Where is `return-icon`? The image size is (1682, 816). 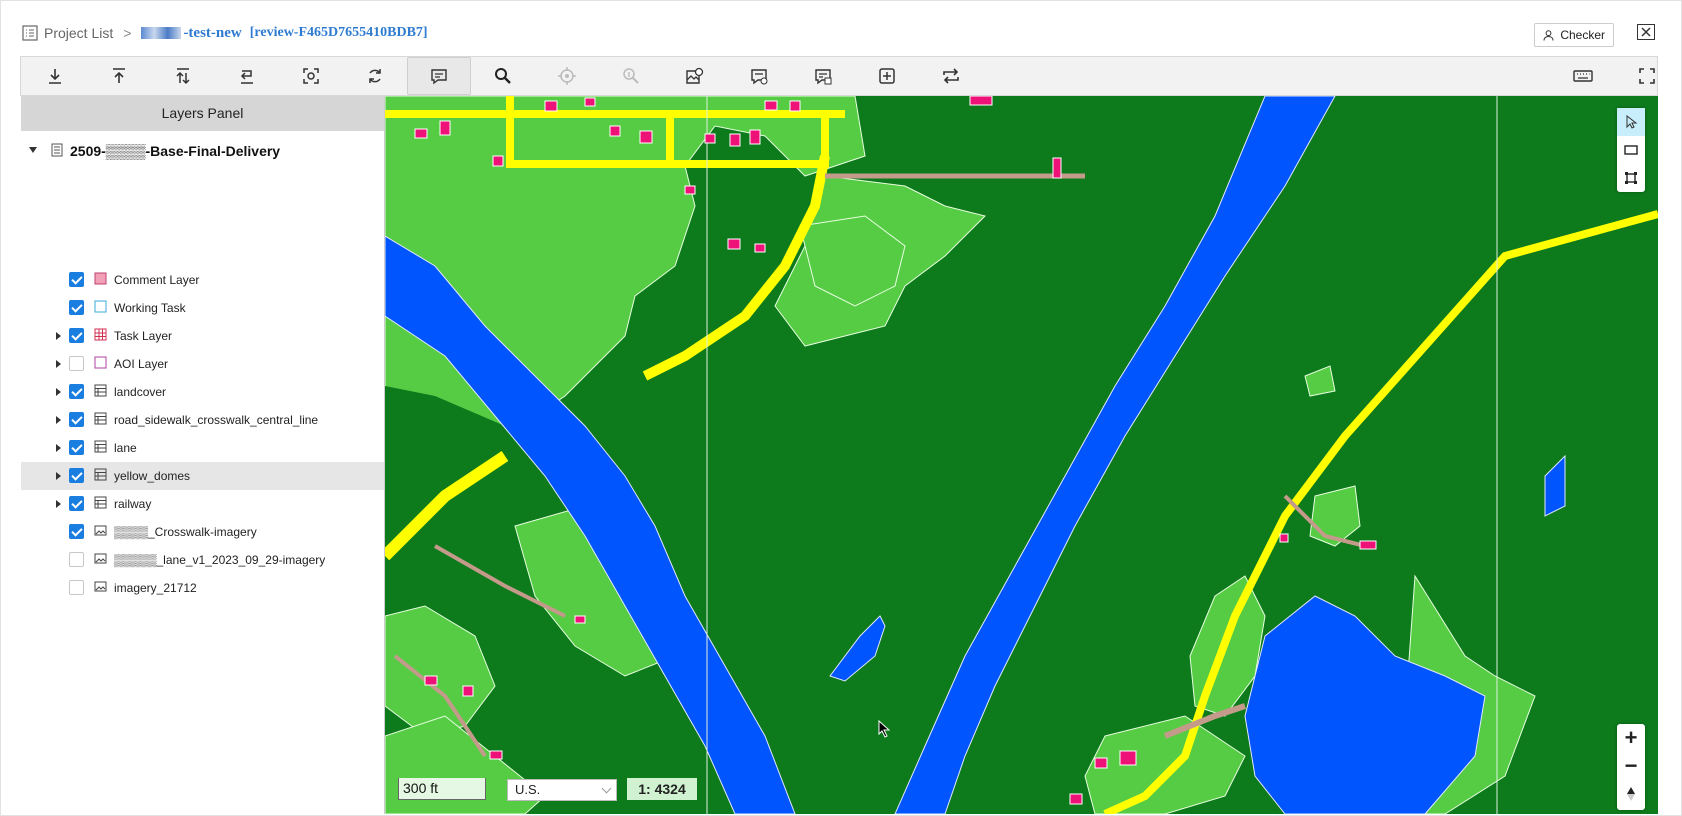 return-icon is located at coordinates (246, 77).